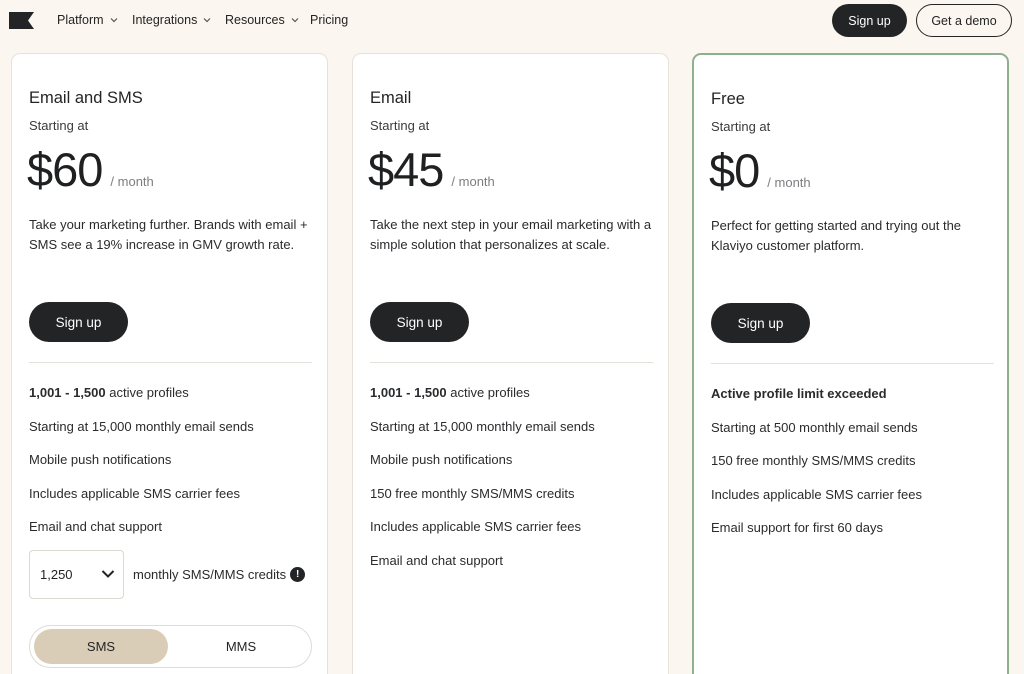 Image resolution: width=1024 pixels, height=674 pixels. What do you see at coordinates (65, 169) in the screenshot?
I see `plan-price: $60` at bounding box center [65, 169].